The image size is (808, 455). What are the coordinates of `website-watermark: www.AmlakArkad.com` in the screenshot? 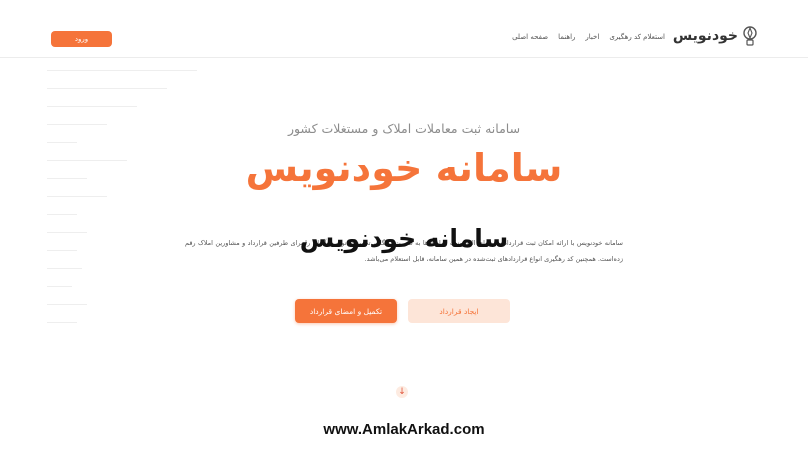 It's located at (404, 429).